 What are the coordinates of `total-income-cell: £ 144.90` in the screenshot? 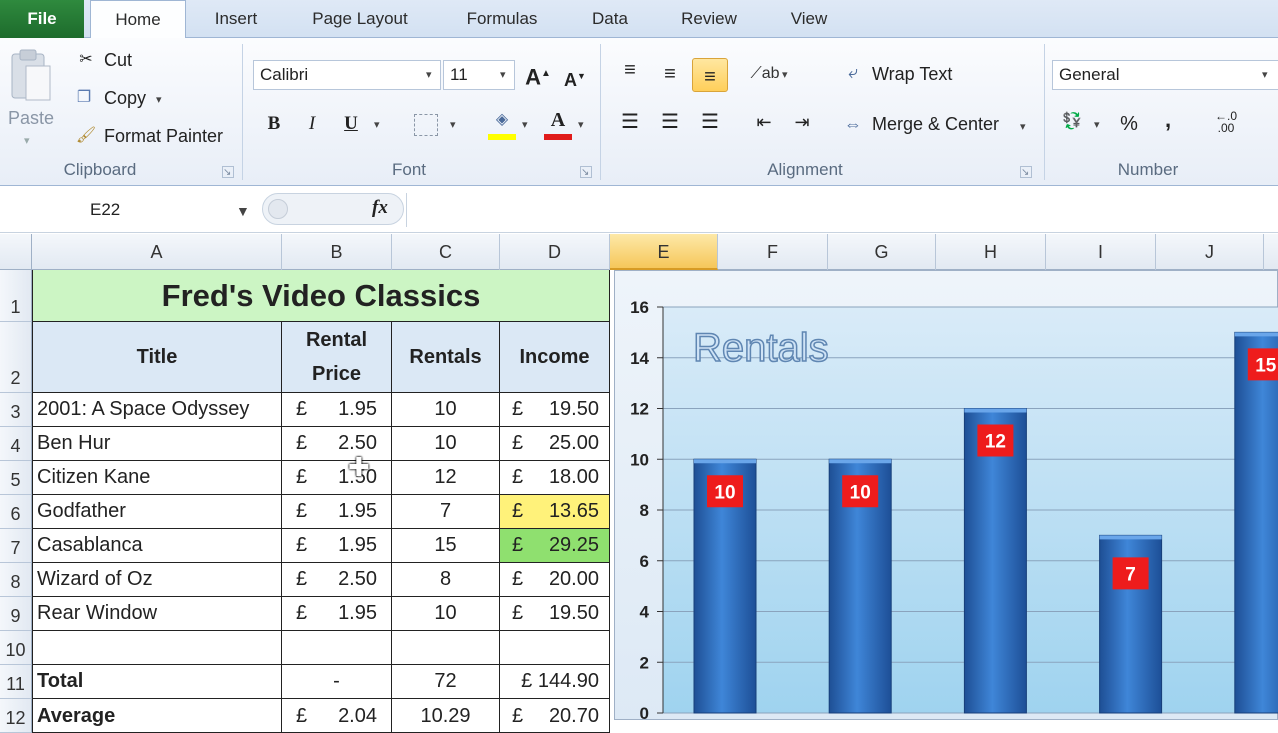 It's located at (555, 682).